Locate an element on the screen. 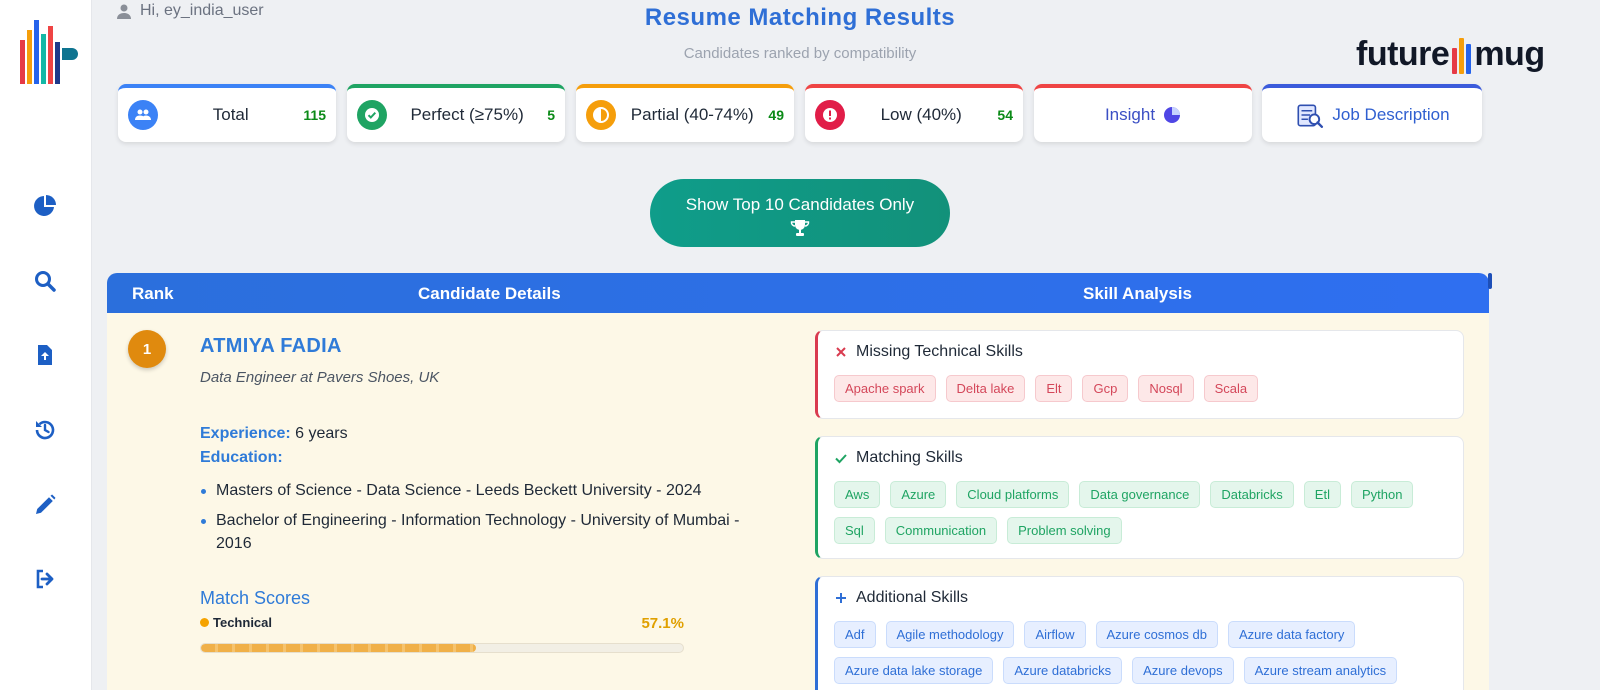  close-icon is located at coordinates (841, 352).